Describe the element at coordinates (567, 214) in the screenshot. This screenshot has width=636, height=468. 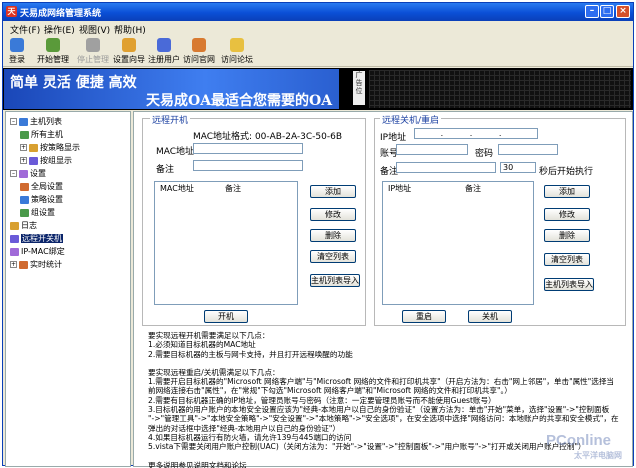
I see `shutdown-edit-button: 修改` at that location.